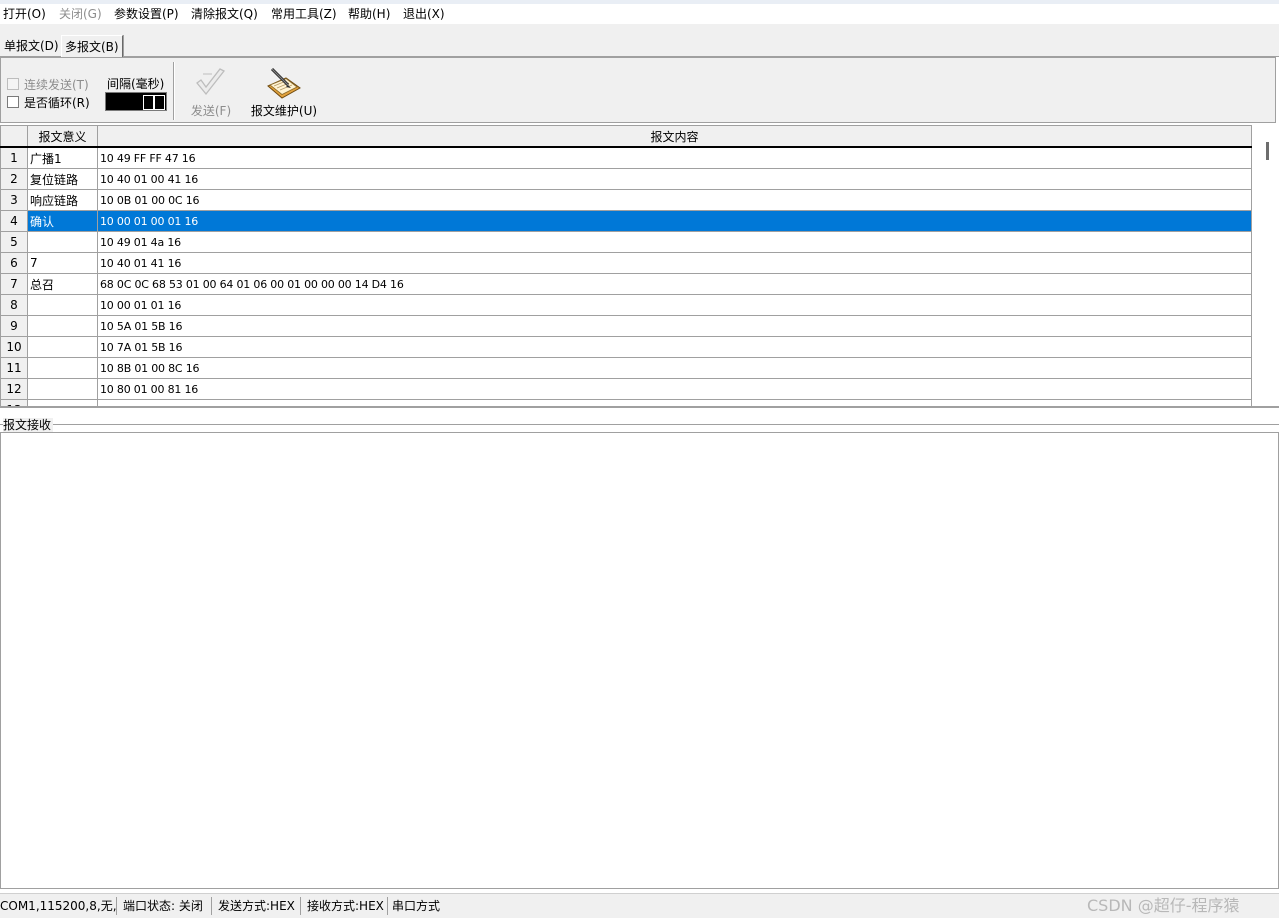 The image size is (1279, 918). I want to click on row-index: 3, so click(14, 200).